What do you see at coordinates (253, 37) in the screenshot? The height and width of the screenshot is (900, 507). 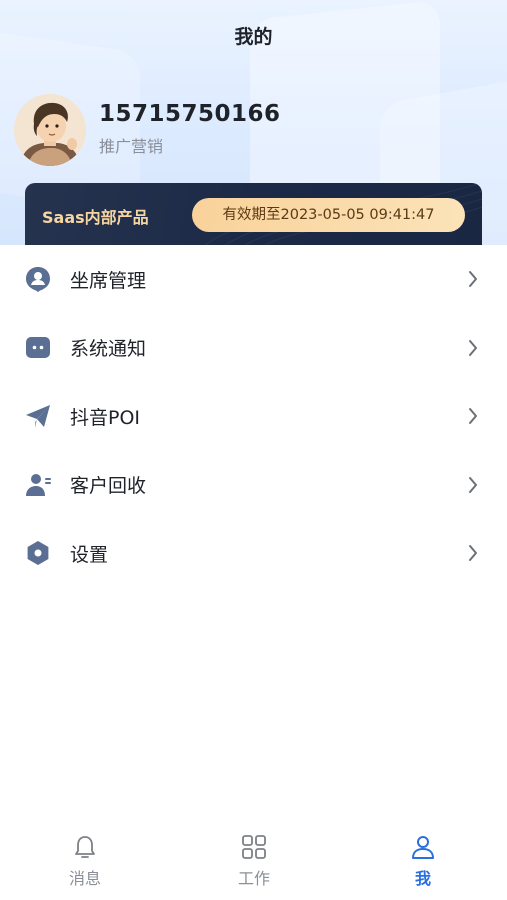 I see `page-title: 我的` at bounding box center [253, 37].